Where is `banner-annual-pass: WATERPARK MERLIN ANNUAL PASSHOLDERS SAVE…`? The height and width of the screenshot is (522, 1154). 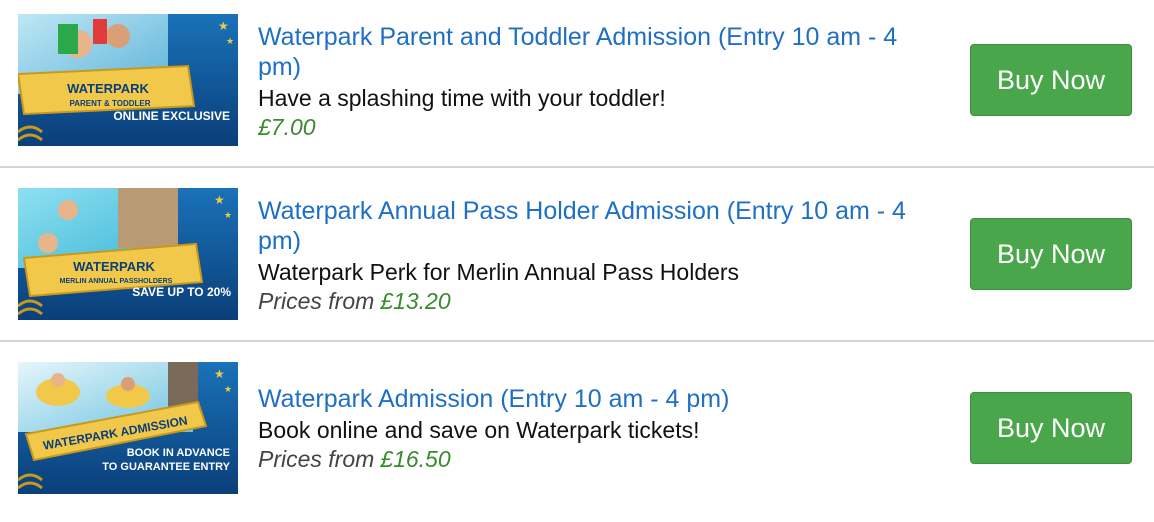
banner-annual-pass: WATERPARK MERLIN ANNUAL PASSHOLDERS SAVE… is located at coordinates (128, 254).